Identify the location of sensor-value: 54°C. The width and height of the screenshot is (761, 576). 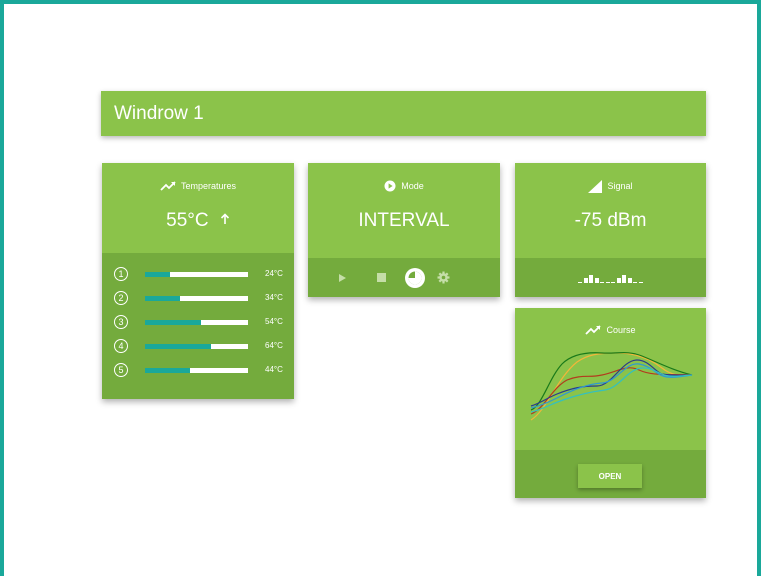
(274, 321).